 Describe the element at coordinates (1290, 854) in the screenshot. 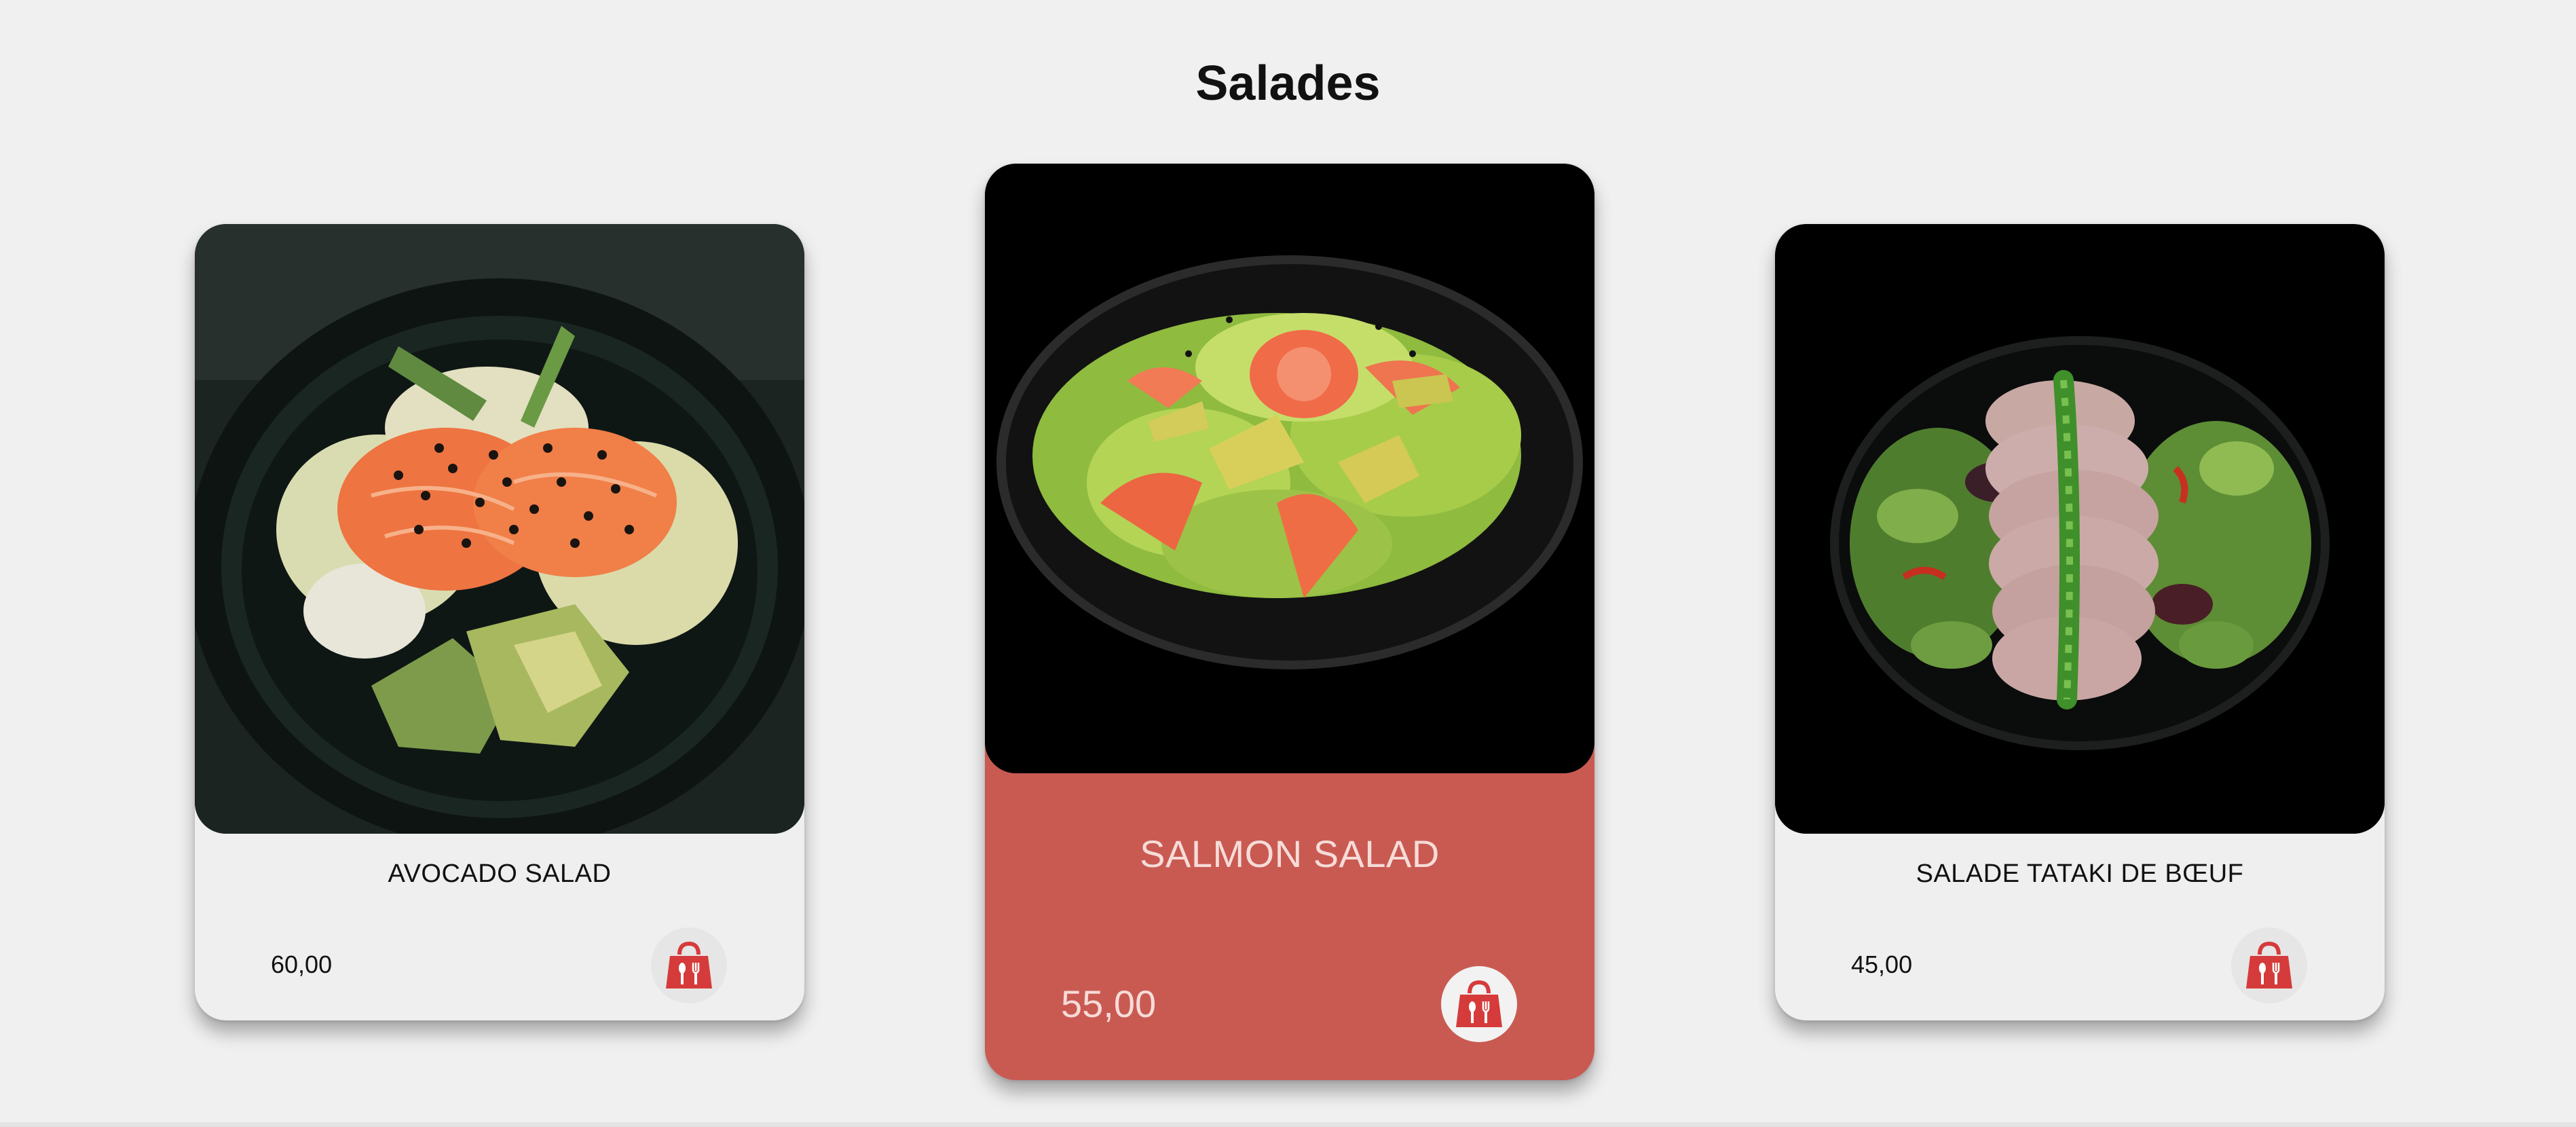

I see `product-name: SALMON SALAD` at that location.